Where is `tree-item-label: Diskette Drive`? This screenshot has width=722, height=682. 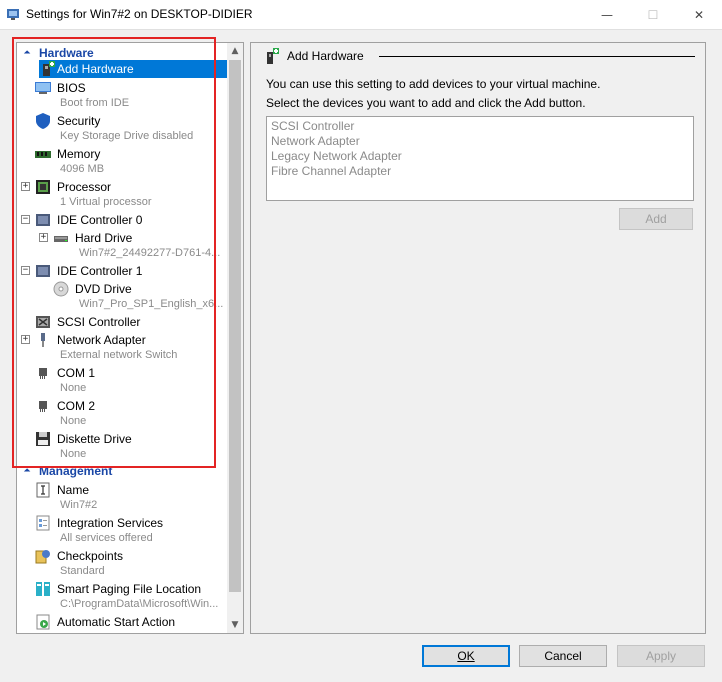 tree-item-label: Diskette Drive is located at coordinates (94, 439).